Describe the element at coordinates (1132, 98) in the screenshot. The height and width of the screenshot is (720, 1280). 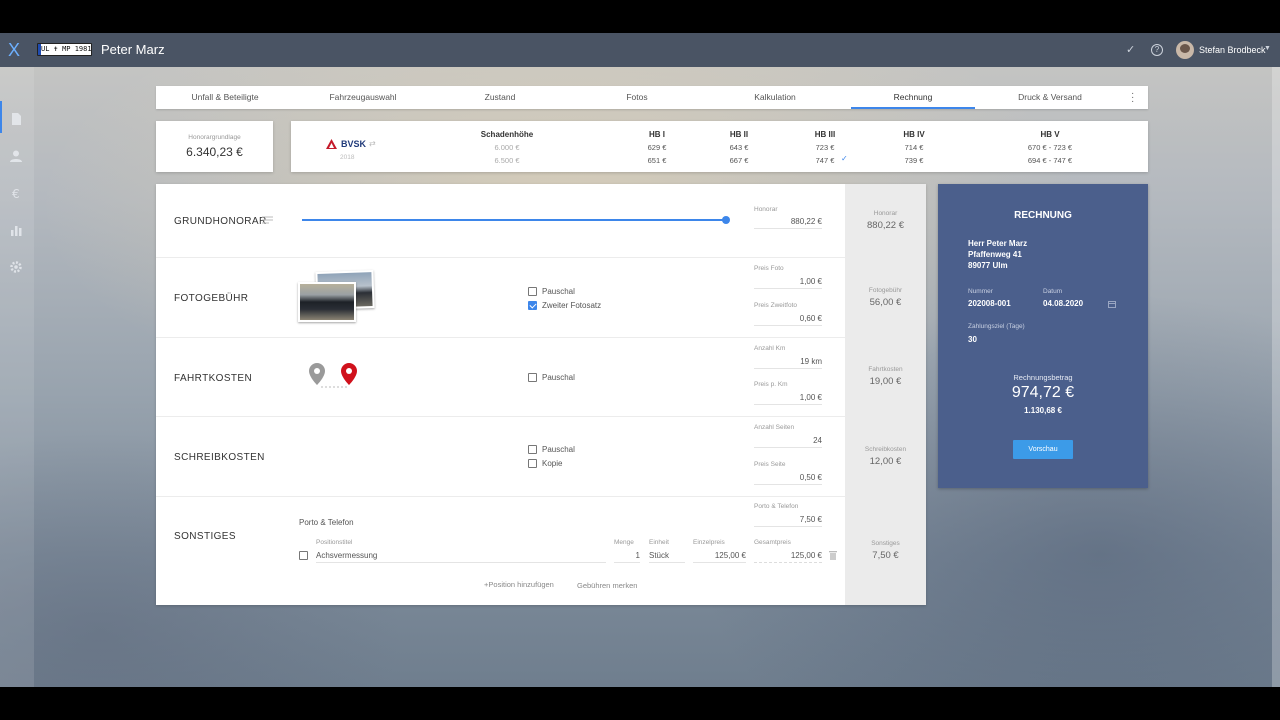
I see `more-vert-icon: · · ·` at that location.